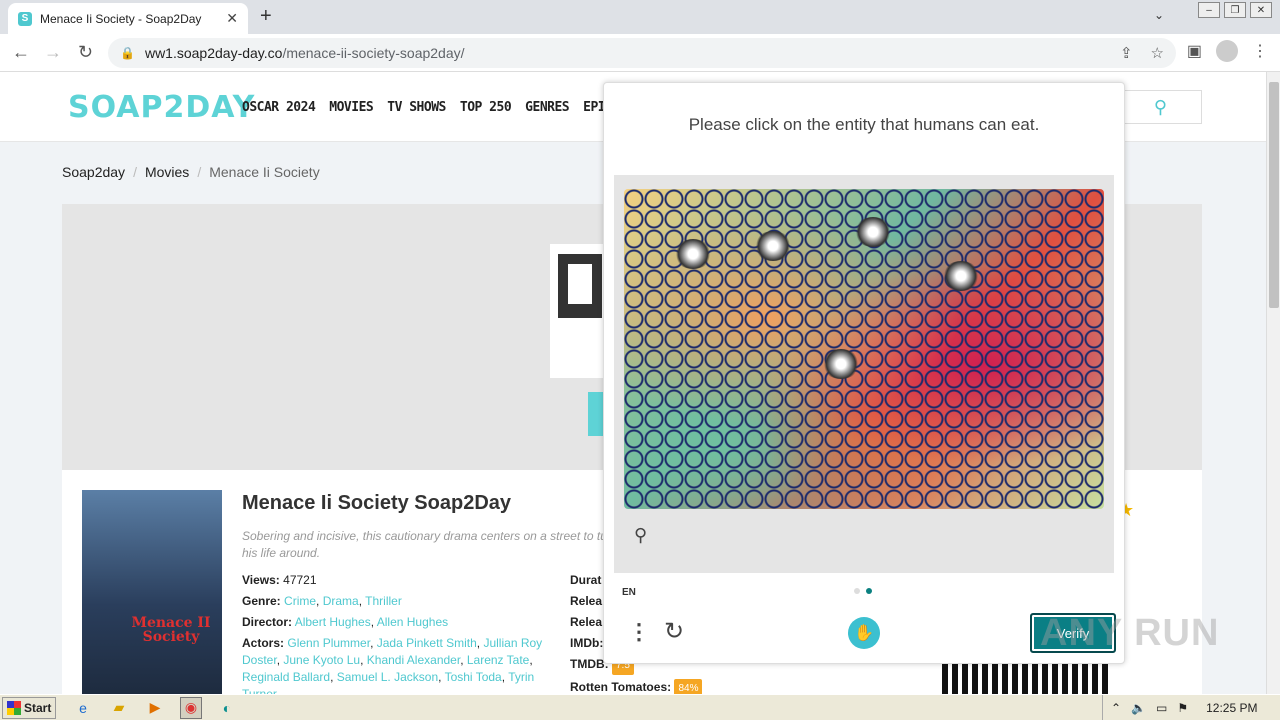 Image resolution: width=1280 pixels, height=720 pixels. What do you see at coordinates (333, 622) in the screenshot?
I see `director-link: Albert Hughes` at bounding box center [333, 622].